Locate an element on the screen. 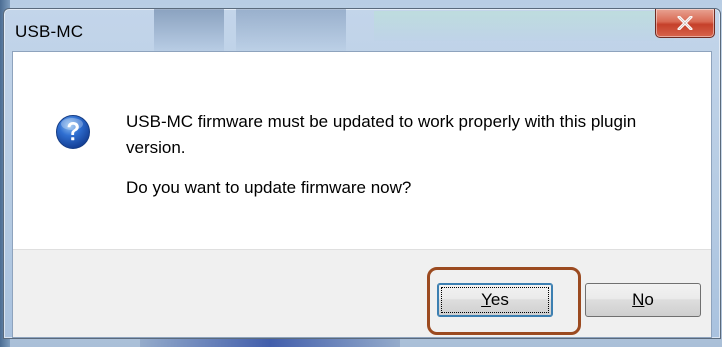  no-button: No is located at coordinates (643, 300).